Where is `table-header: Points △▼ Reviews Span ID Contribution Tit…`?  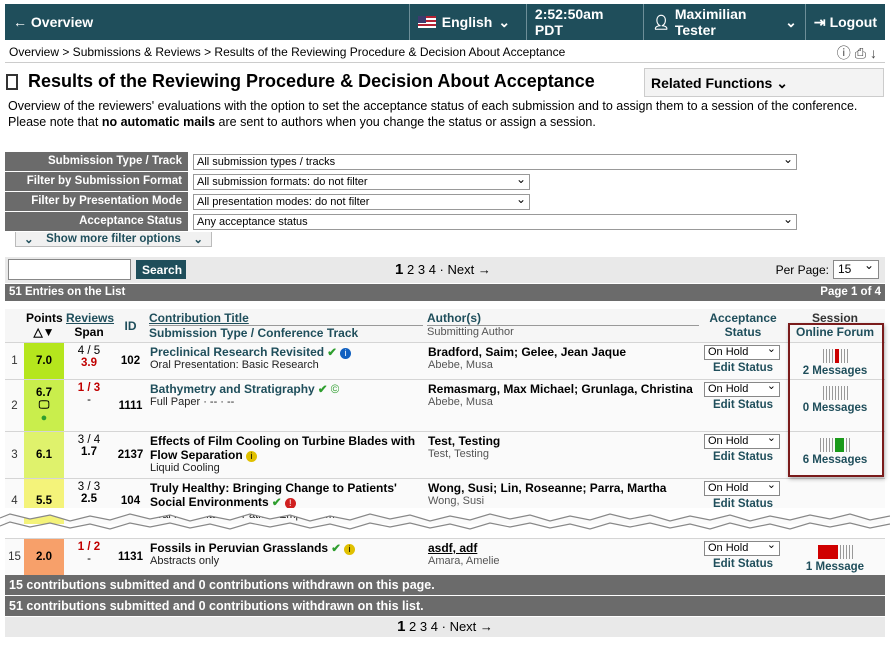 table-header: Points △▼ Reviews Span ID Contribution Tit… is located at coordinates (445, 326).